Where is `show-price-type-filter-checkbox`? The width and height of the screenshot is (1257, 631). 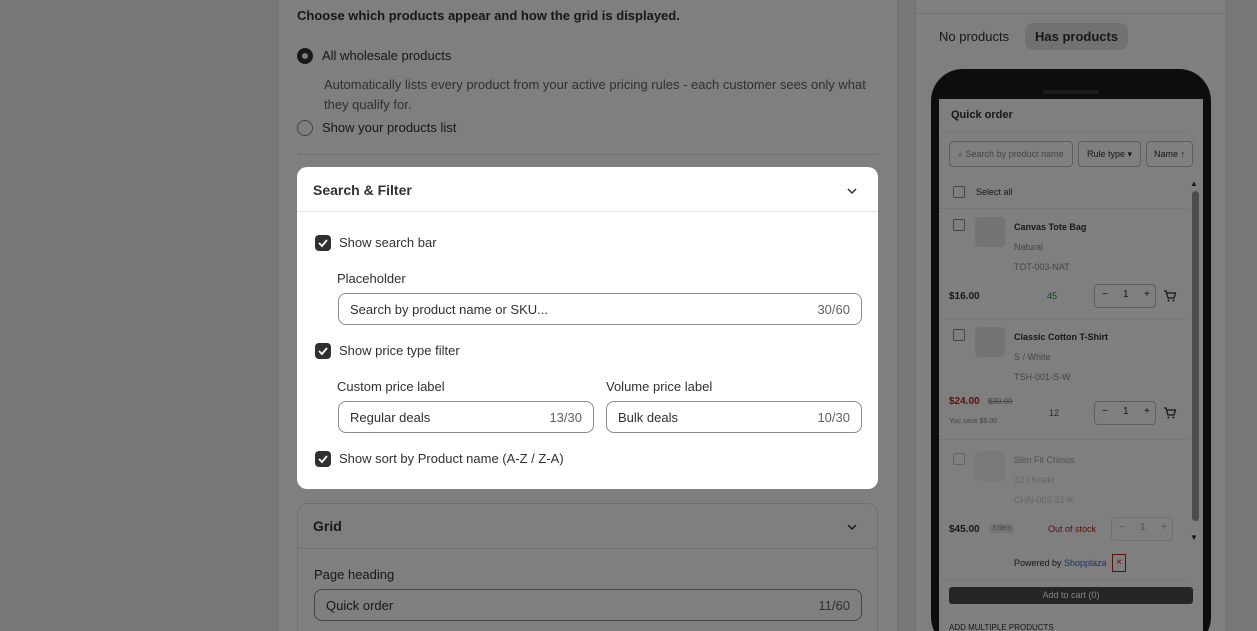 show-price-type-filter-checkbox is located at coordinates (323, 351).